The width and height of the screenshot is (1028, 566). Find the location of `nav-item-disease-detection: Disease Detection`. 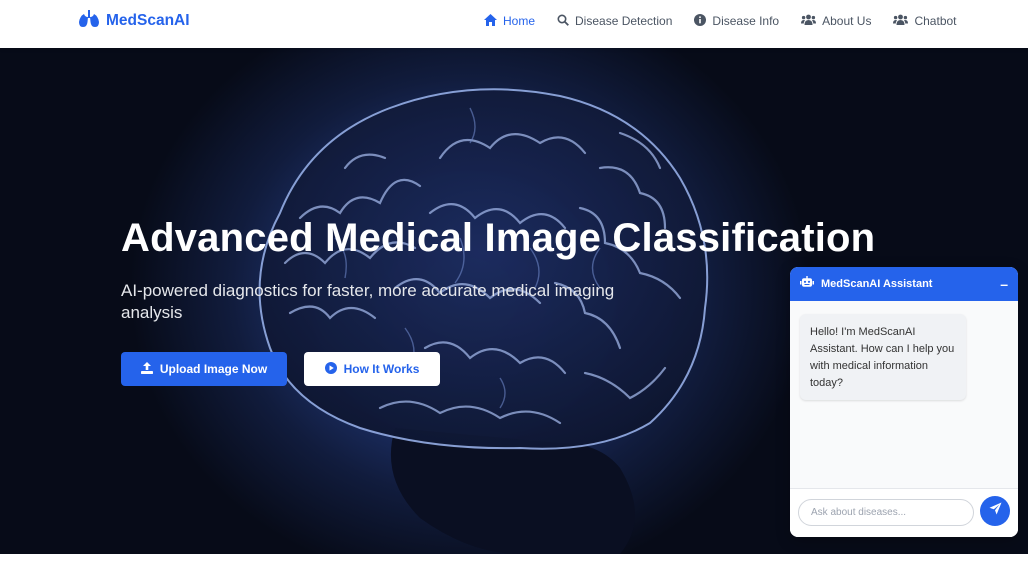

nav-item-disease-detection: Disease Detection is located at coordinates (615, 21).